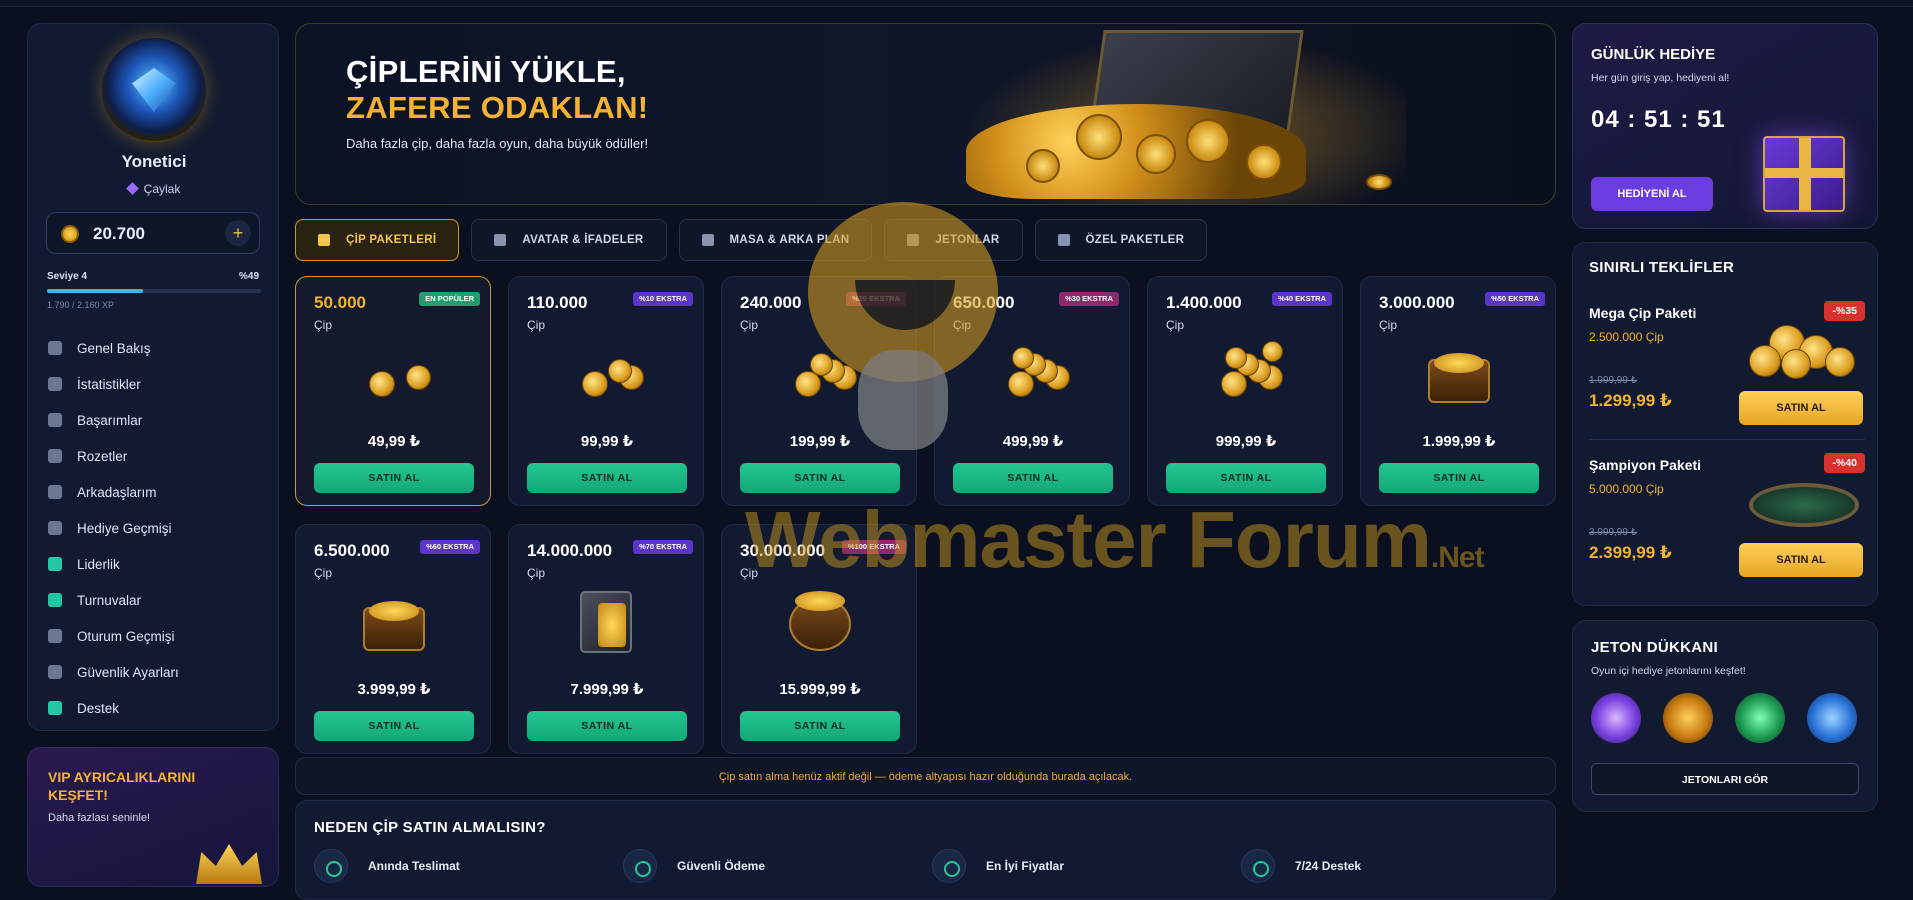 Image resolution: width=1913 pixels, height=900 pixels. What do you see at coordinates (1613, 532) in the screenshot?
I see `old-price: 3.999,99 ₺` at bounding box center [1613, 532].